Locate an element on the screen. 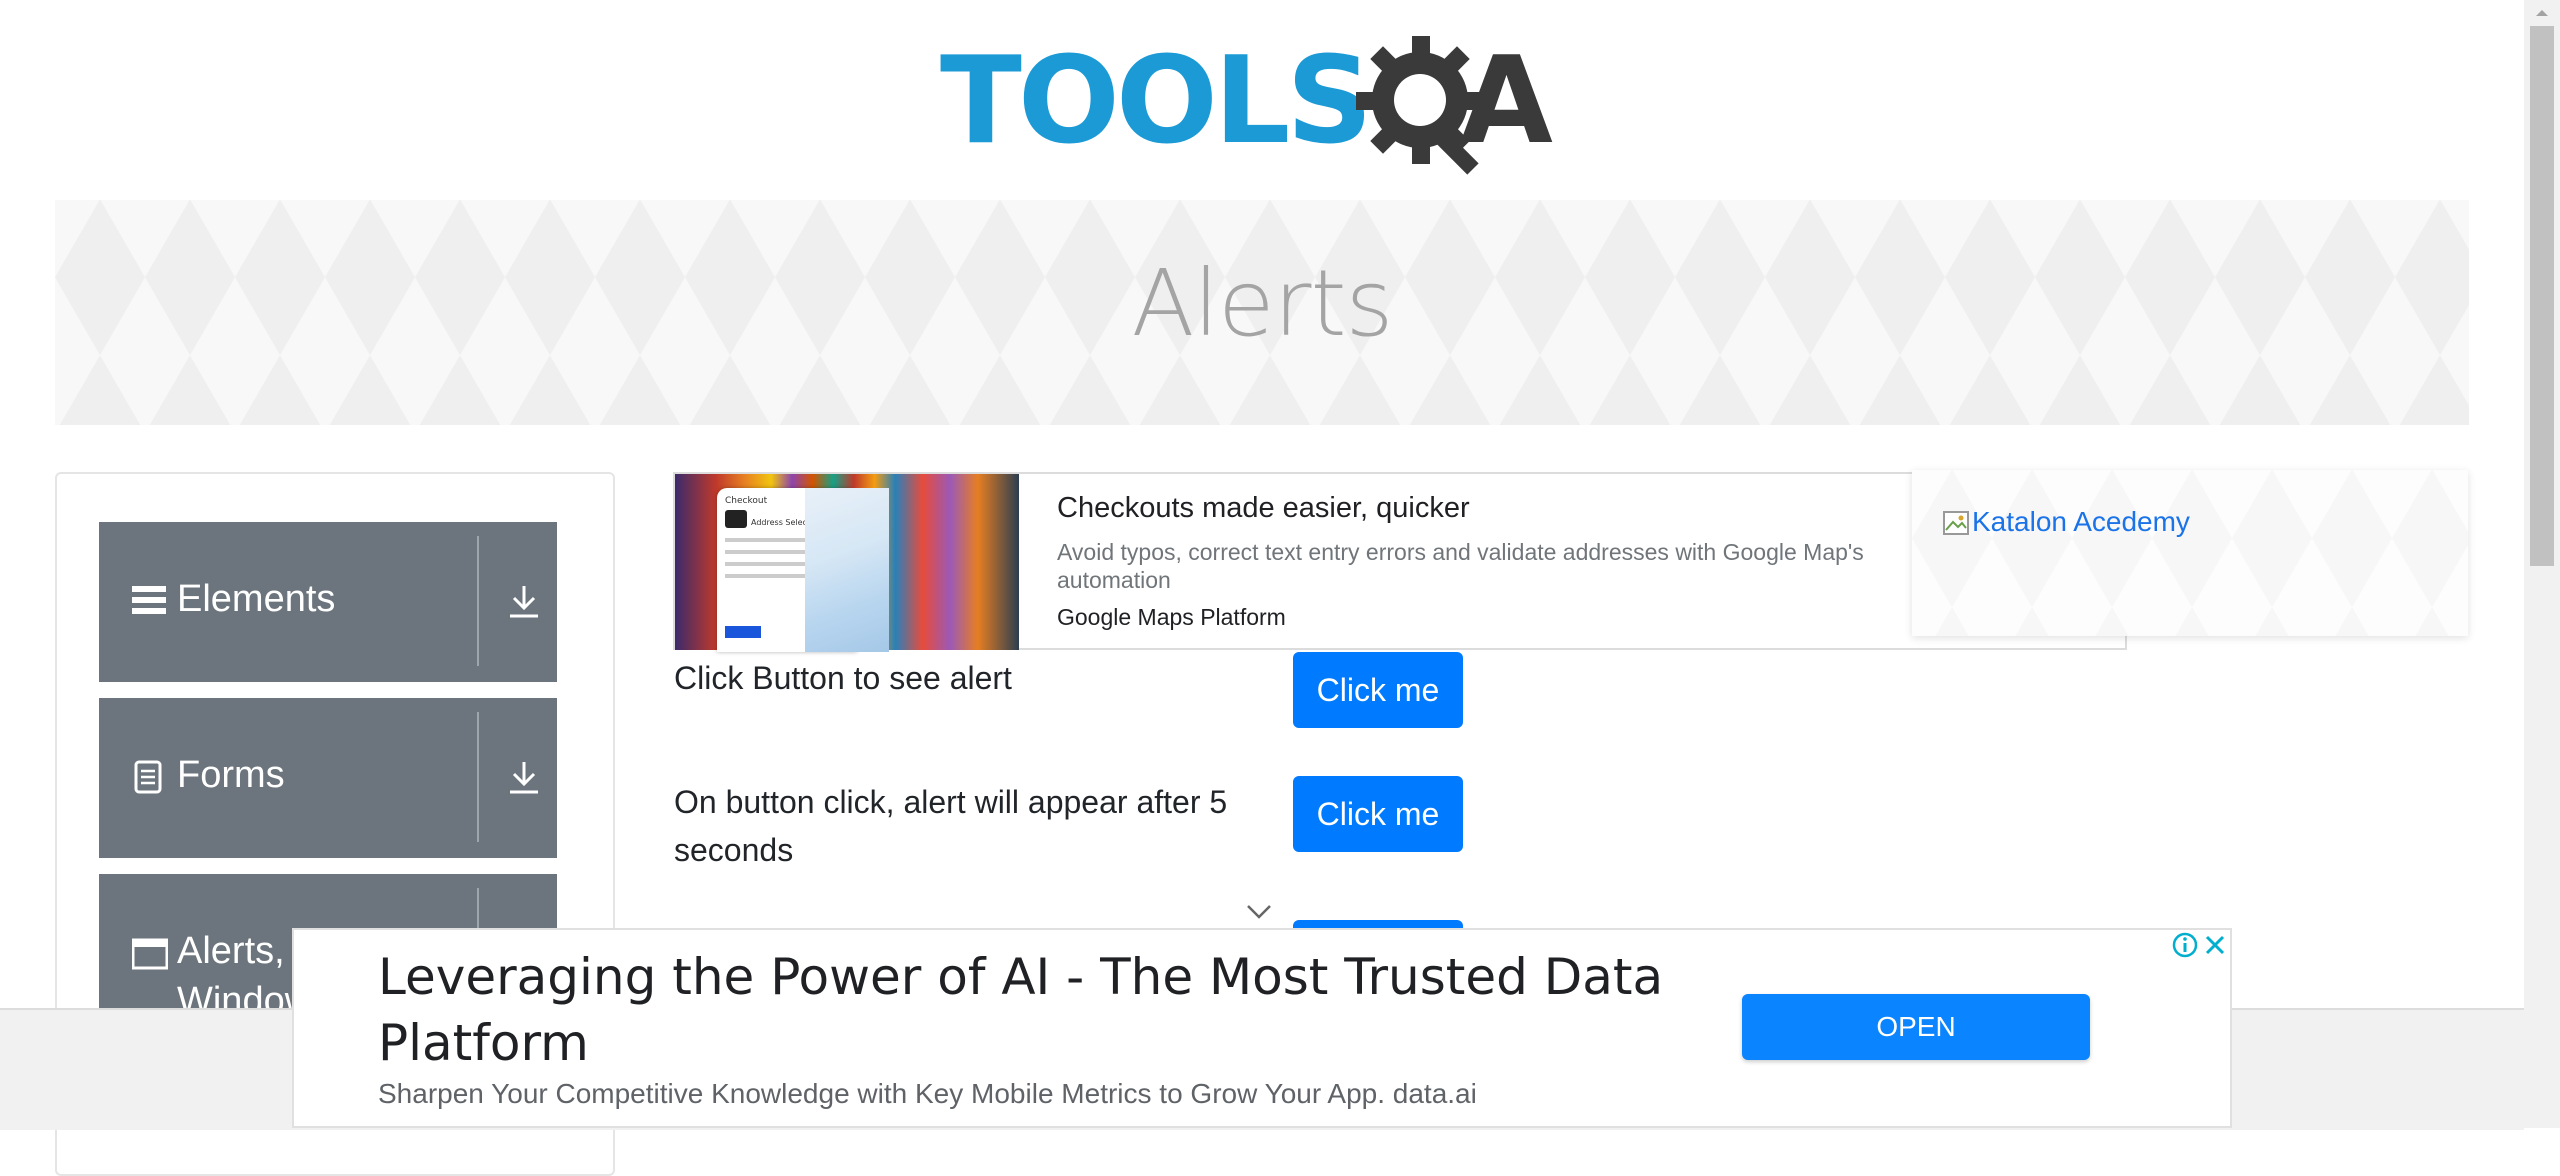 The width and height of the screenshot is (2560, 1176). katalon-link: Katalon Acedemy is located at coordinates (2081, 522).